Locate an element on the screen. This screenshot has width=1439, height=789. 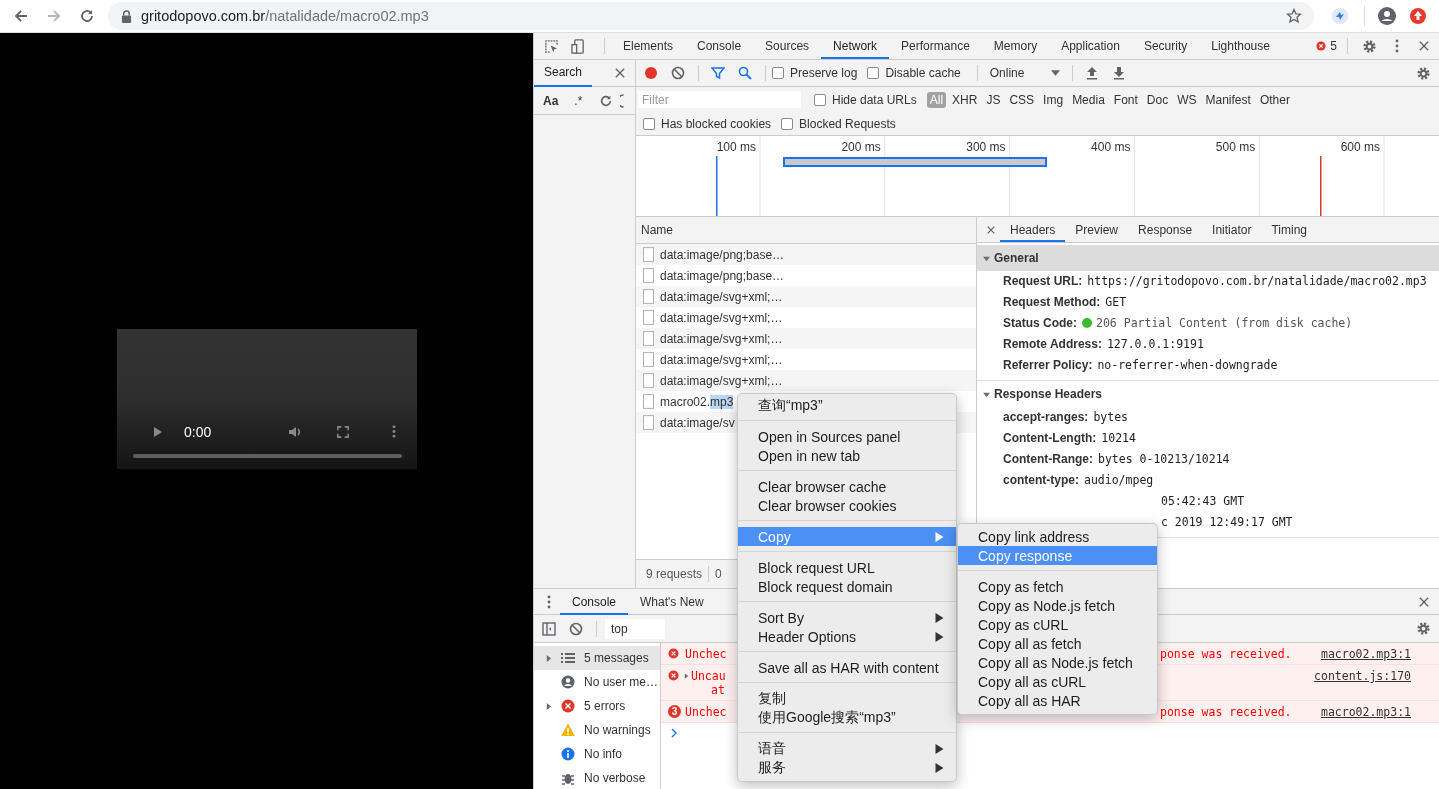
panel-tab: Network is located at coordinates (855, 46).